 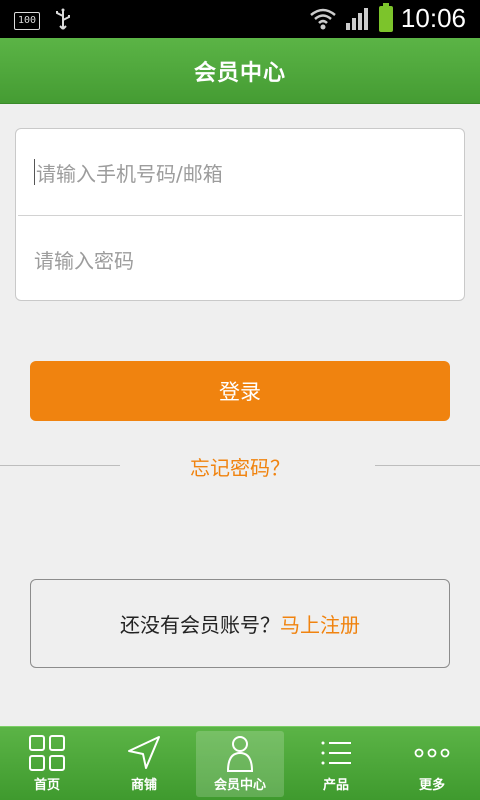 I want to click on page-title: 会员中心, so click(x=239, y=73).